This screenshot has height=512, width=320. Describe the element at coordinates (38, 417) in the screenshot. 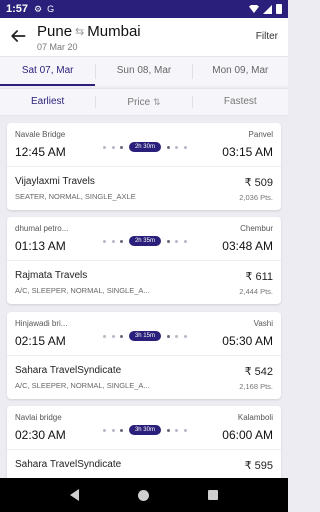

I see `boarding-point: Navlai bridge` at that location.